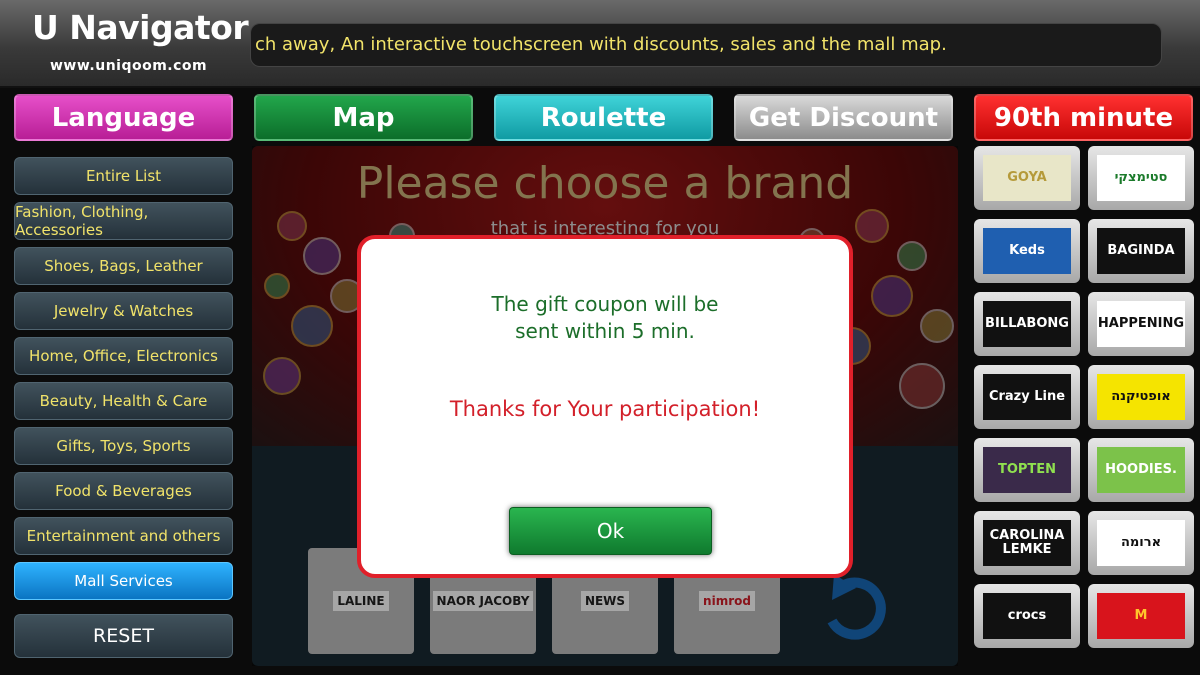 The image size is (1200, 675). I want to click on sidebar-item-gifts: Gifts, Toys, Sports, so click(123, 446).